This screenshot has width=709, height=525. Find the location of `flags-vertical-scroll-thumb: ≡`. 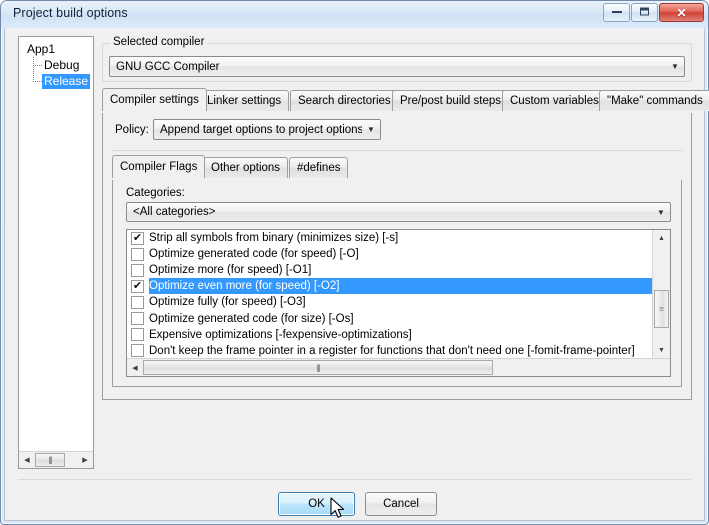

flags-vertical-scroll-thumb: ≡ is located at coordinates (661, 309).